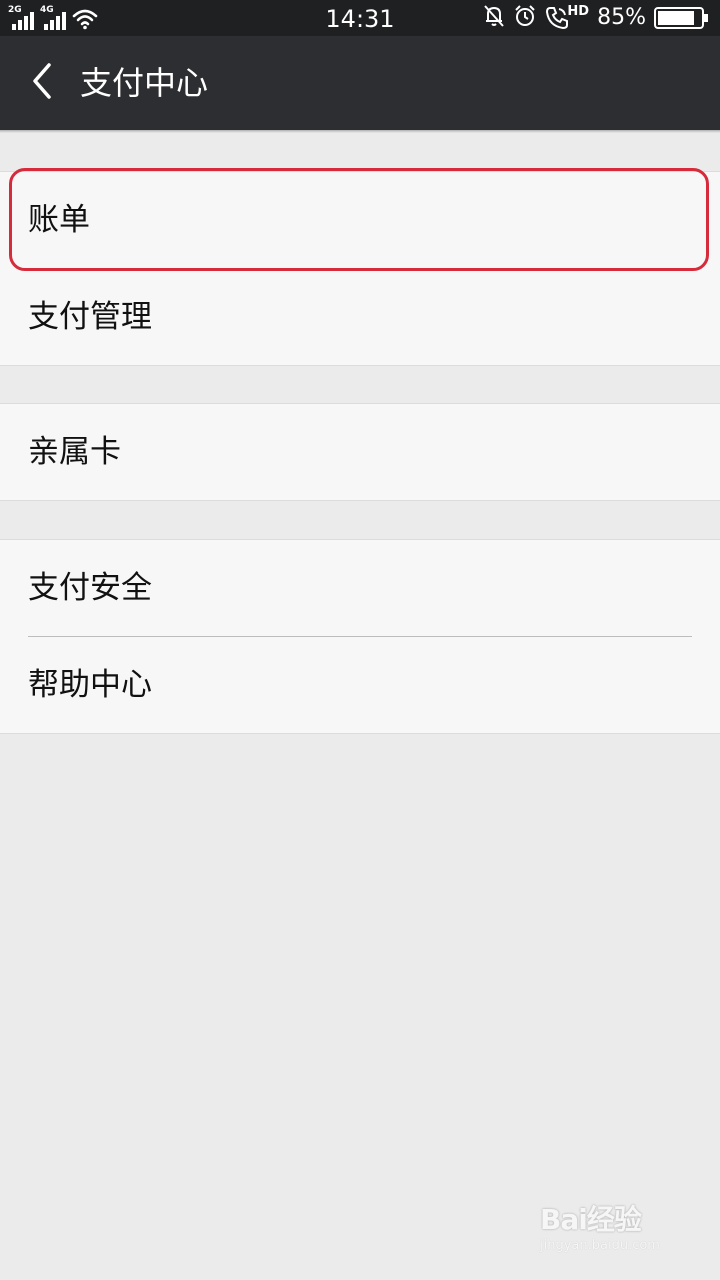 The image size is (720, 1280). Describe the element at coordinates (494, 18) in the screenshot. I see `mute-icon` at that location.